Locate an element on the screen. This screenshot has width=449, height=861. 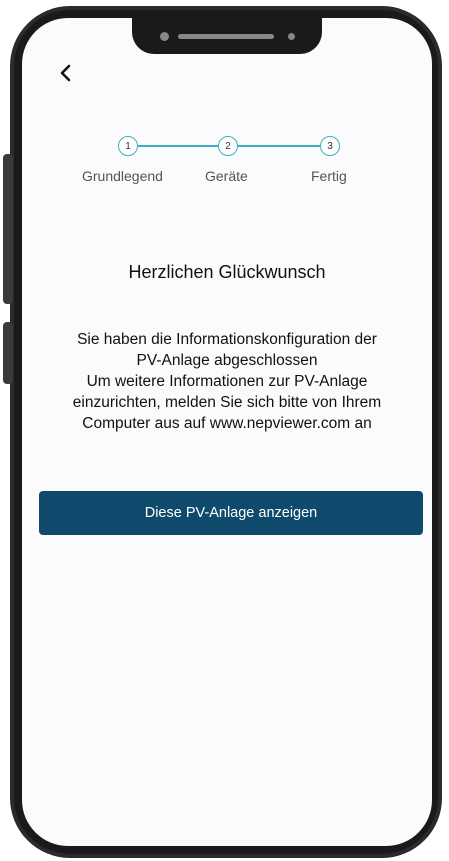
step-1-label: Grundlegend is located at coordinates (122, 176).